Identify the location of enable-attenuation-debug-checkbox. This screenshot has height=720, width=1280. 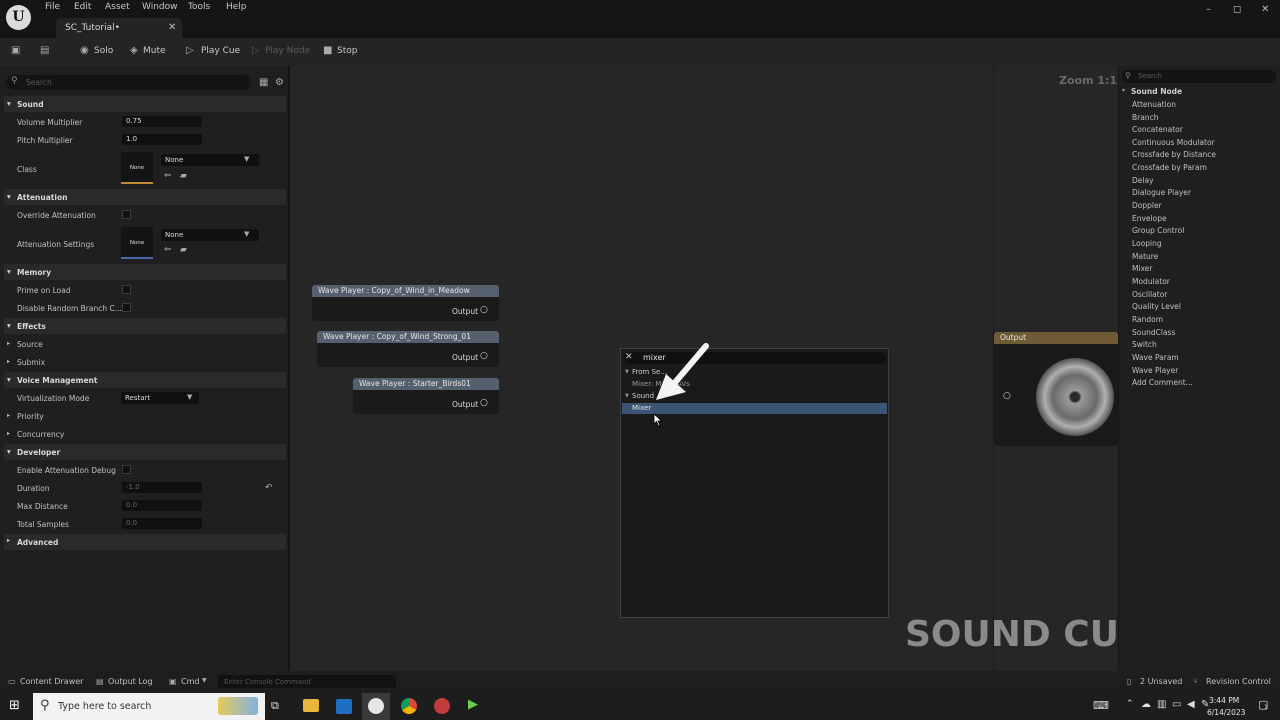
(126, 469).